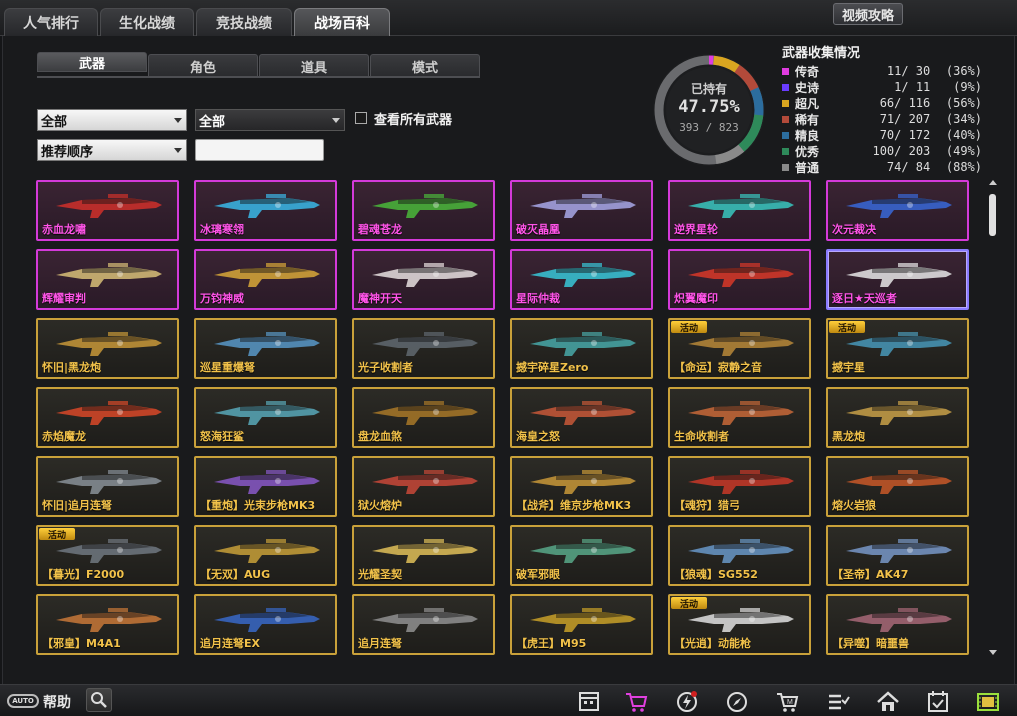  What do you see at coordinates (868, 14) in the screenshot?
I see `video-guide-button: 视频攻略` at bounding box center [868, 14].